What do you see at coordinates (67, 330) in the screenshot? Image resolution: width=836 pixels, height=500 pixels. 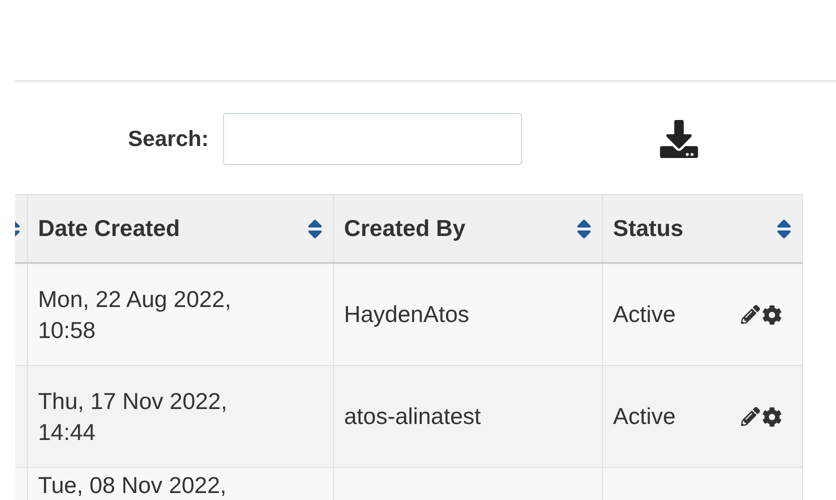 I see `table-cell-text: 10:58` at bounding box center [67, 330].